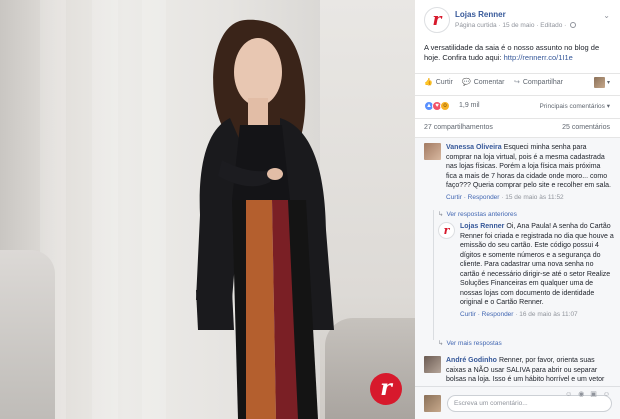 Image resolution: width=620 pixels, height=419 pixels. What do you see at coordinates (458, 127) in the screenshot?
I see `shares-count: 27 compartilhamentos` at bounding box center [458, 127].